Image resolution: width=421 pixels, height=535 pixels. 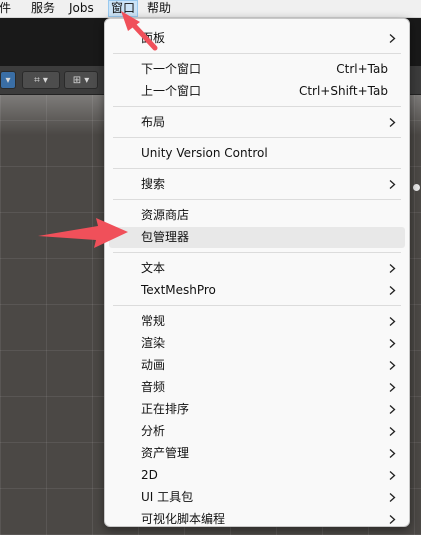 What do you see at coordinates (257, 69) in the screenshot?
I see `menu-item-next-window: 下一个窗口 Ctrl+Tab` at bounding box center [257, 69].